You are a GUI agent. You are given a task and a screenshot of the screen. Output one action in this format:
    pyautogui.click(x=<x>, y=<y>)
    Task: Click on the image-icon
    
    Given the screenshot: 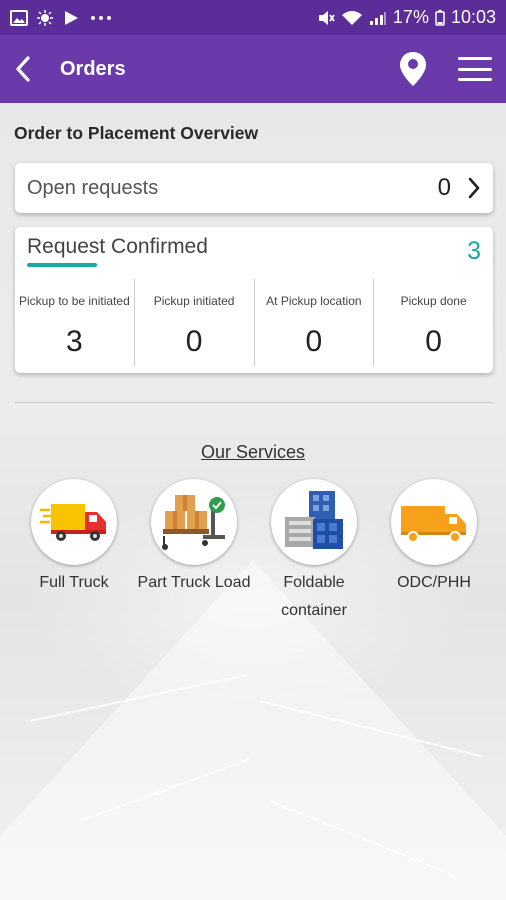 What is the action you would take?
    pyautogui.click(x=19, y=17)
    